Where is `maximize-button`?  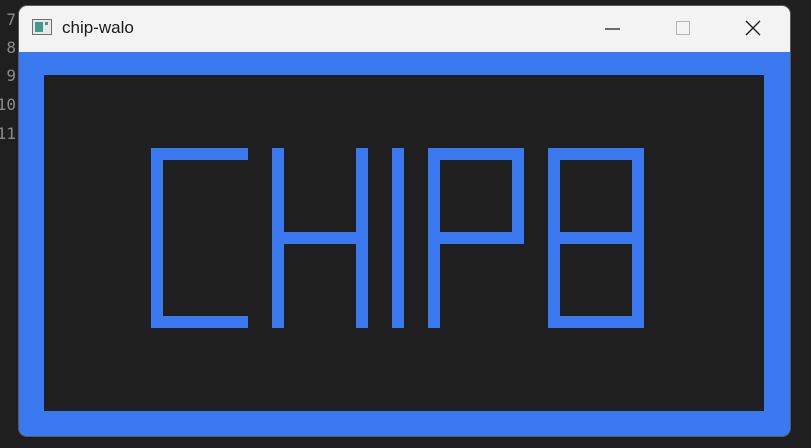 maximize-button is located at coordinates (683, 29).